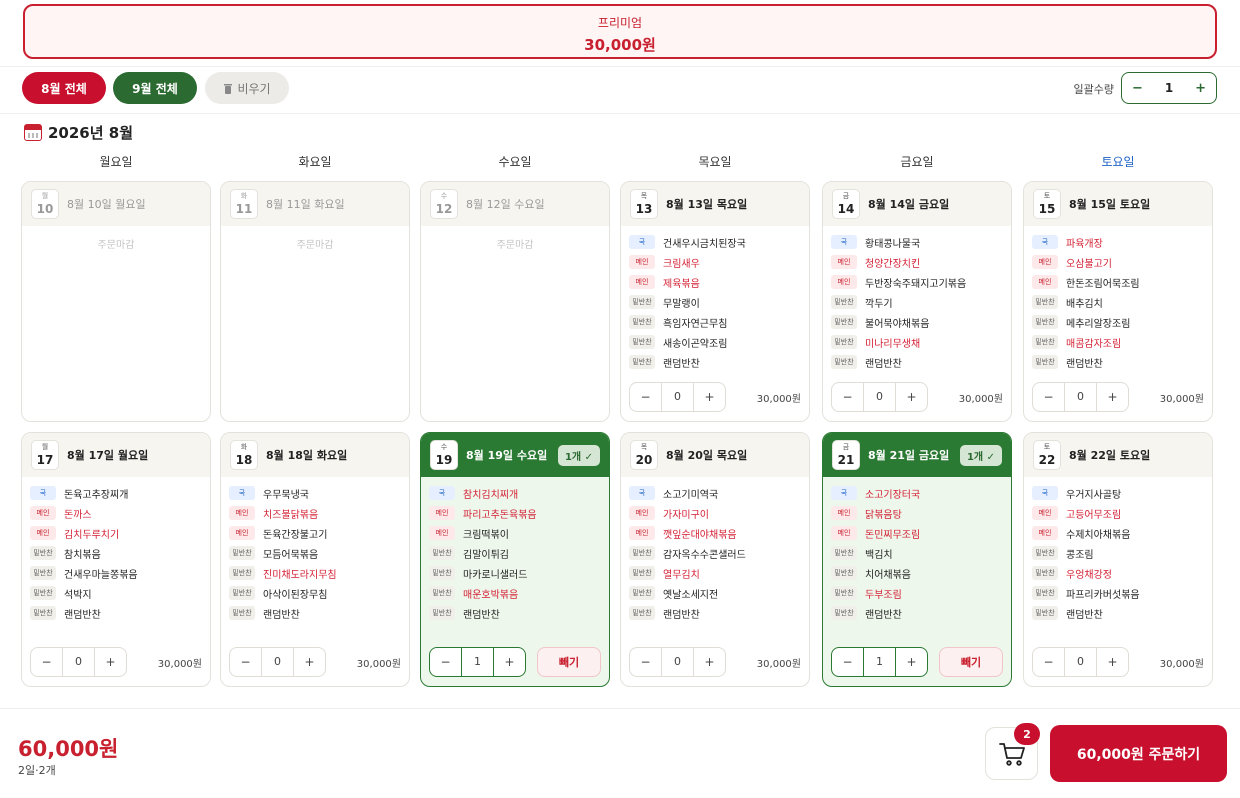  I want to click on quantity-stepper: −0 +, so click(1080, 397).